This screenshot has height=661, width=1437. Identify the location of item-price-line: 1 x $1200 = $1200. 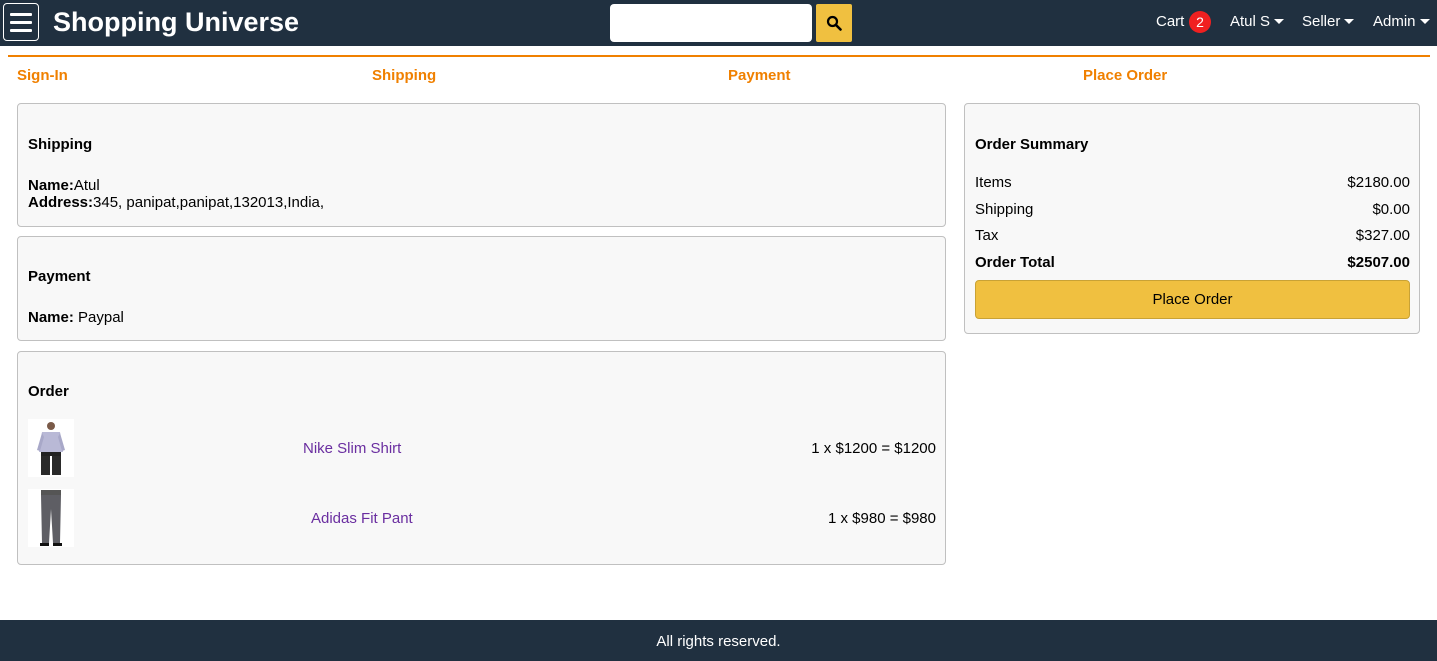
(873, 448).